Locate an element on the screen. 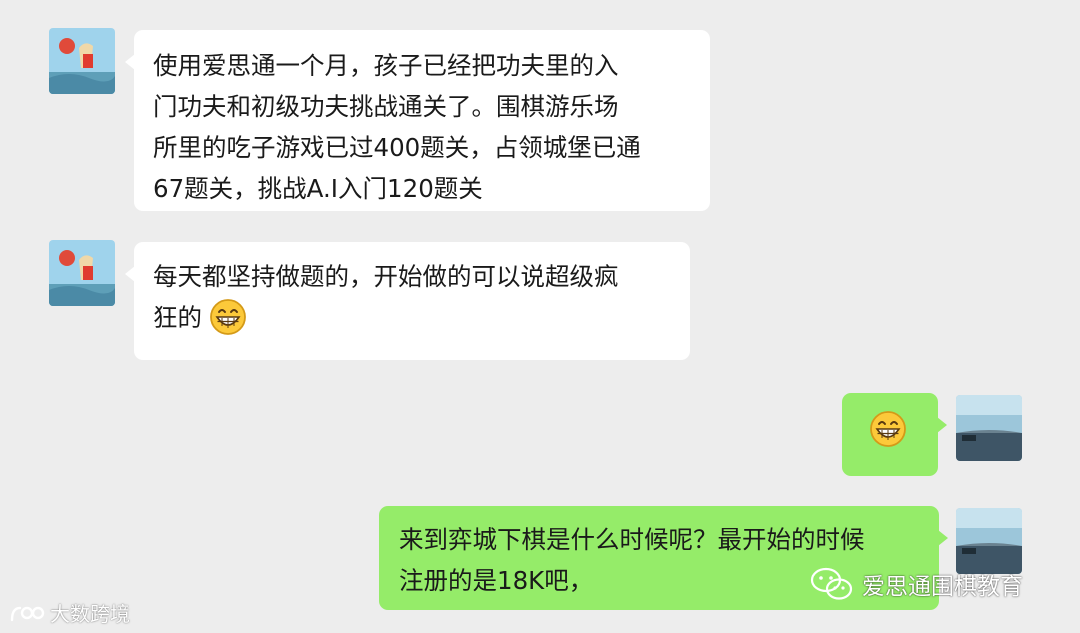  watermark-right-text: 爱思通围棋教育 is located at coordinates (942, 587).